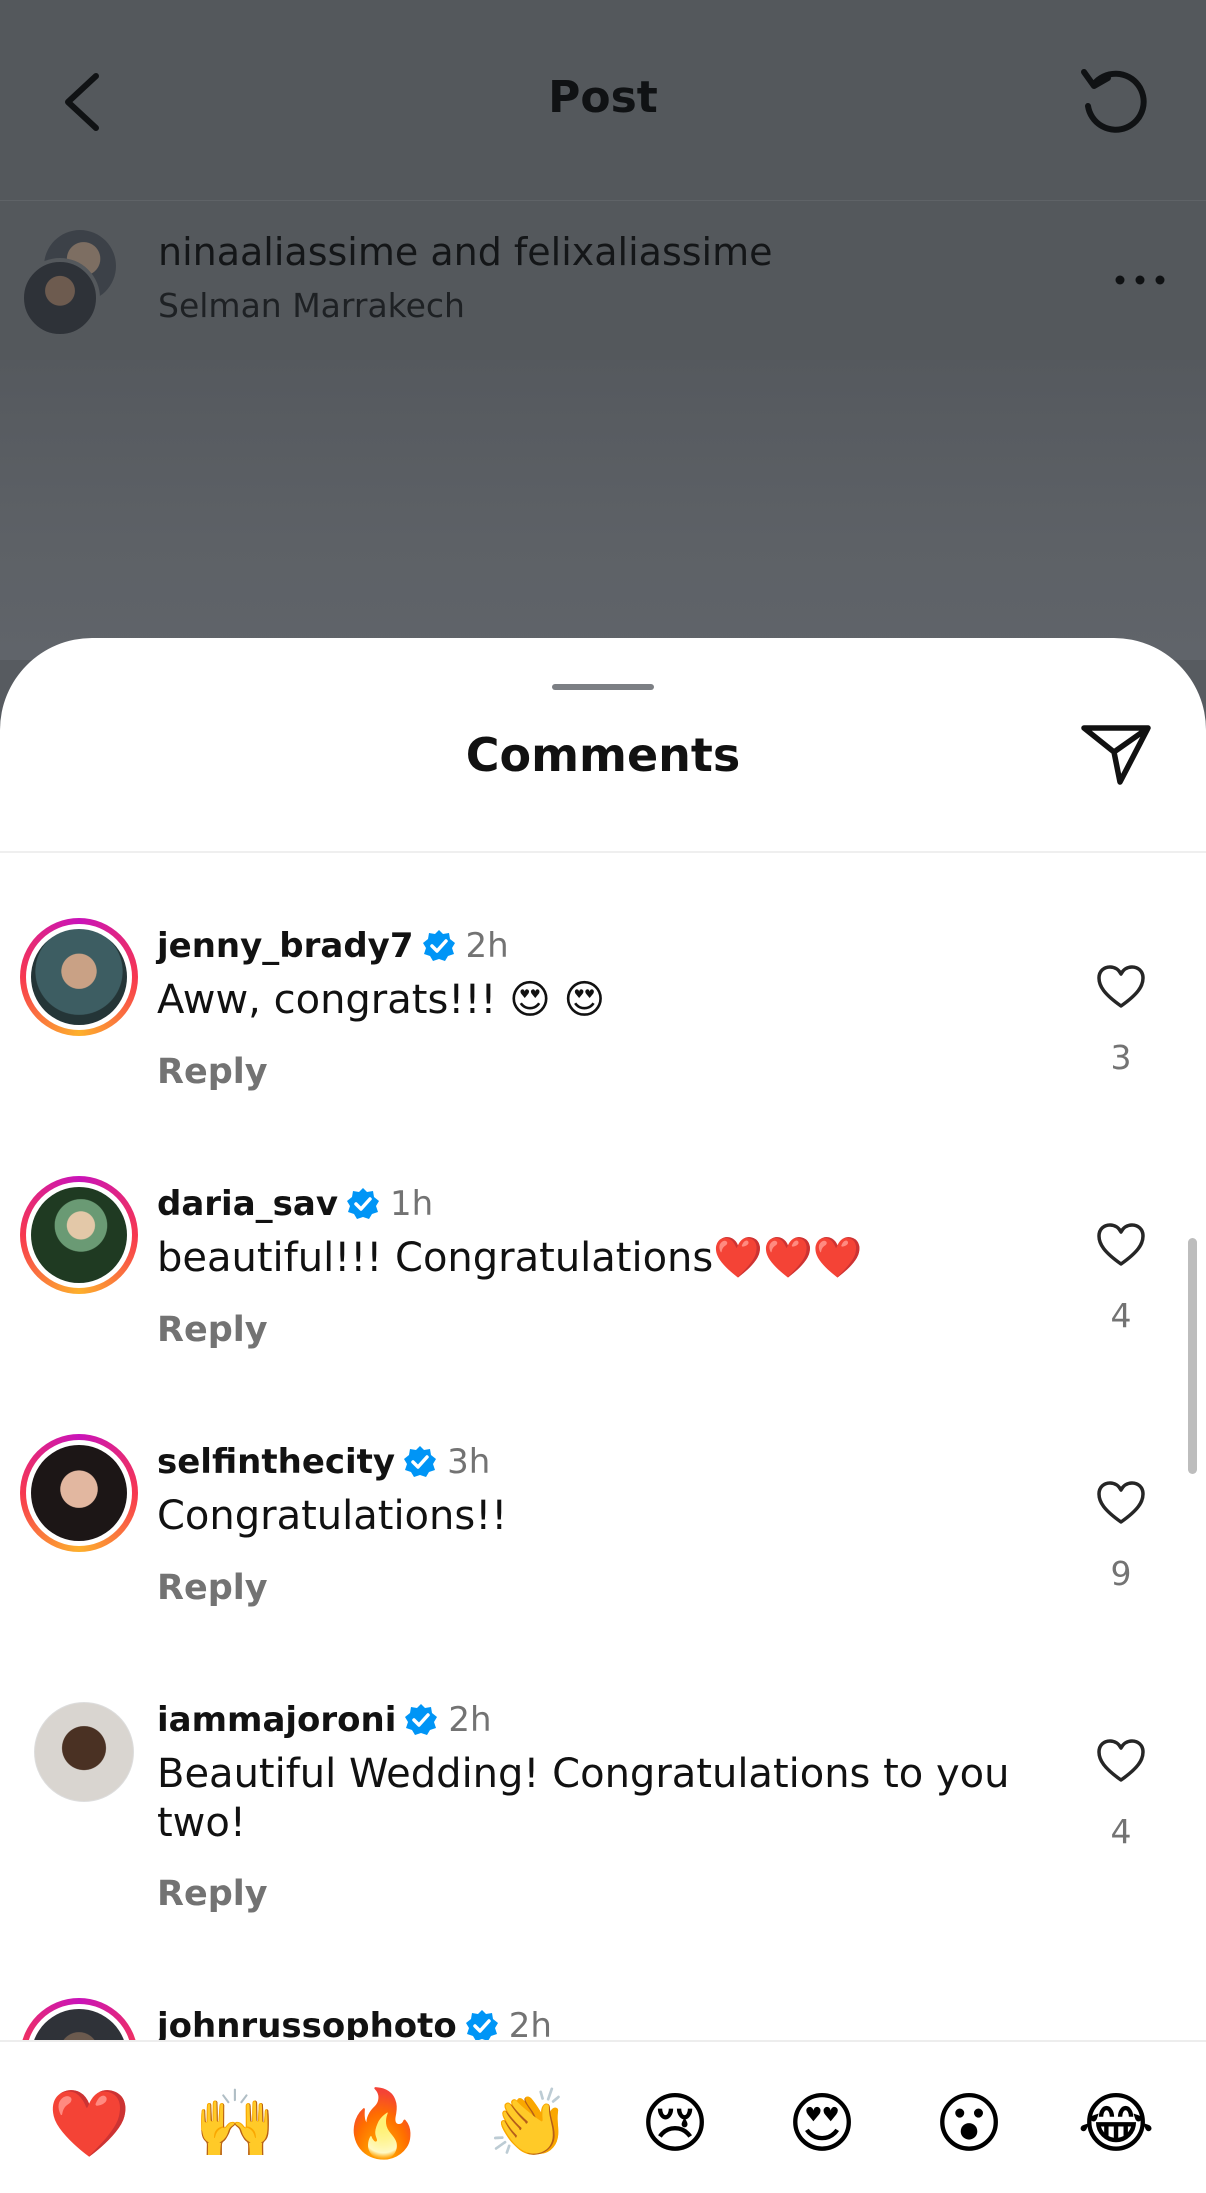 Image resolution: width=1206 pixels, height=2193 pixels. I want to click on post-authors: ninaaliassime and felixaliassime, so click(465, 252).